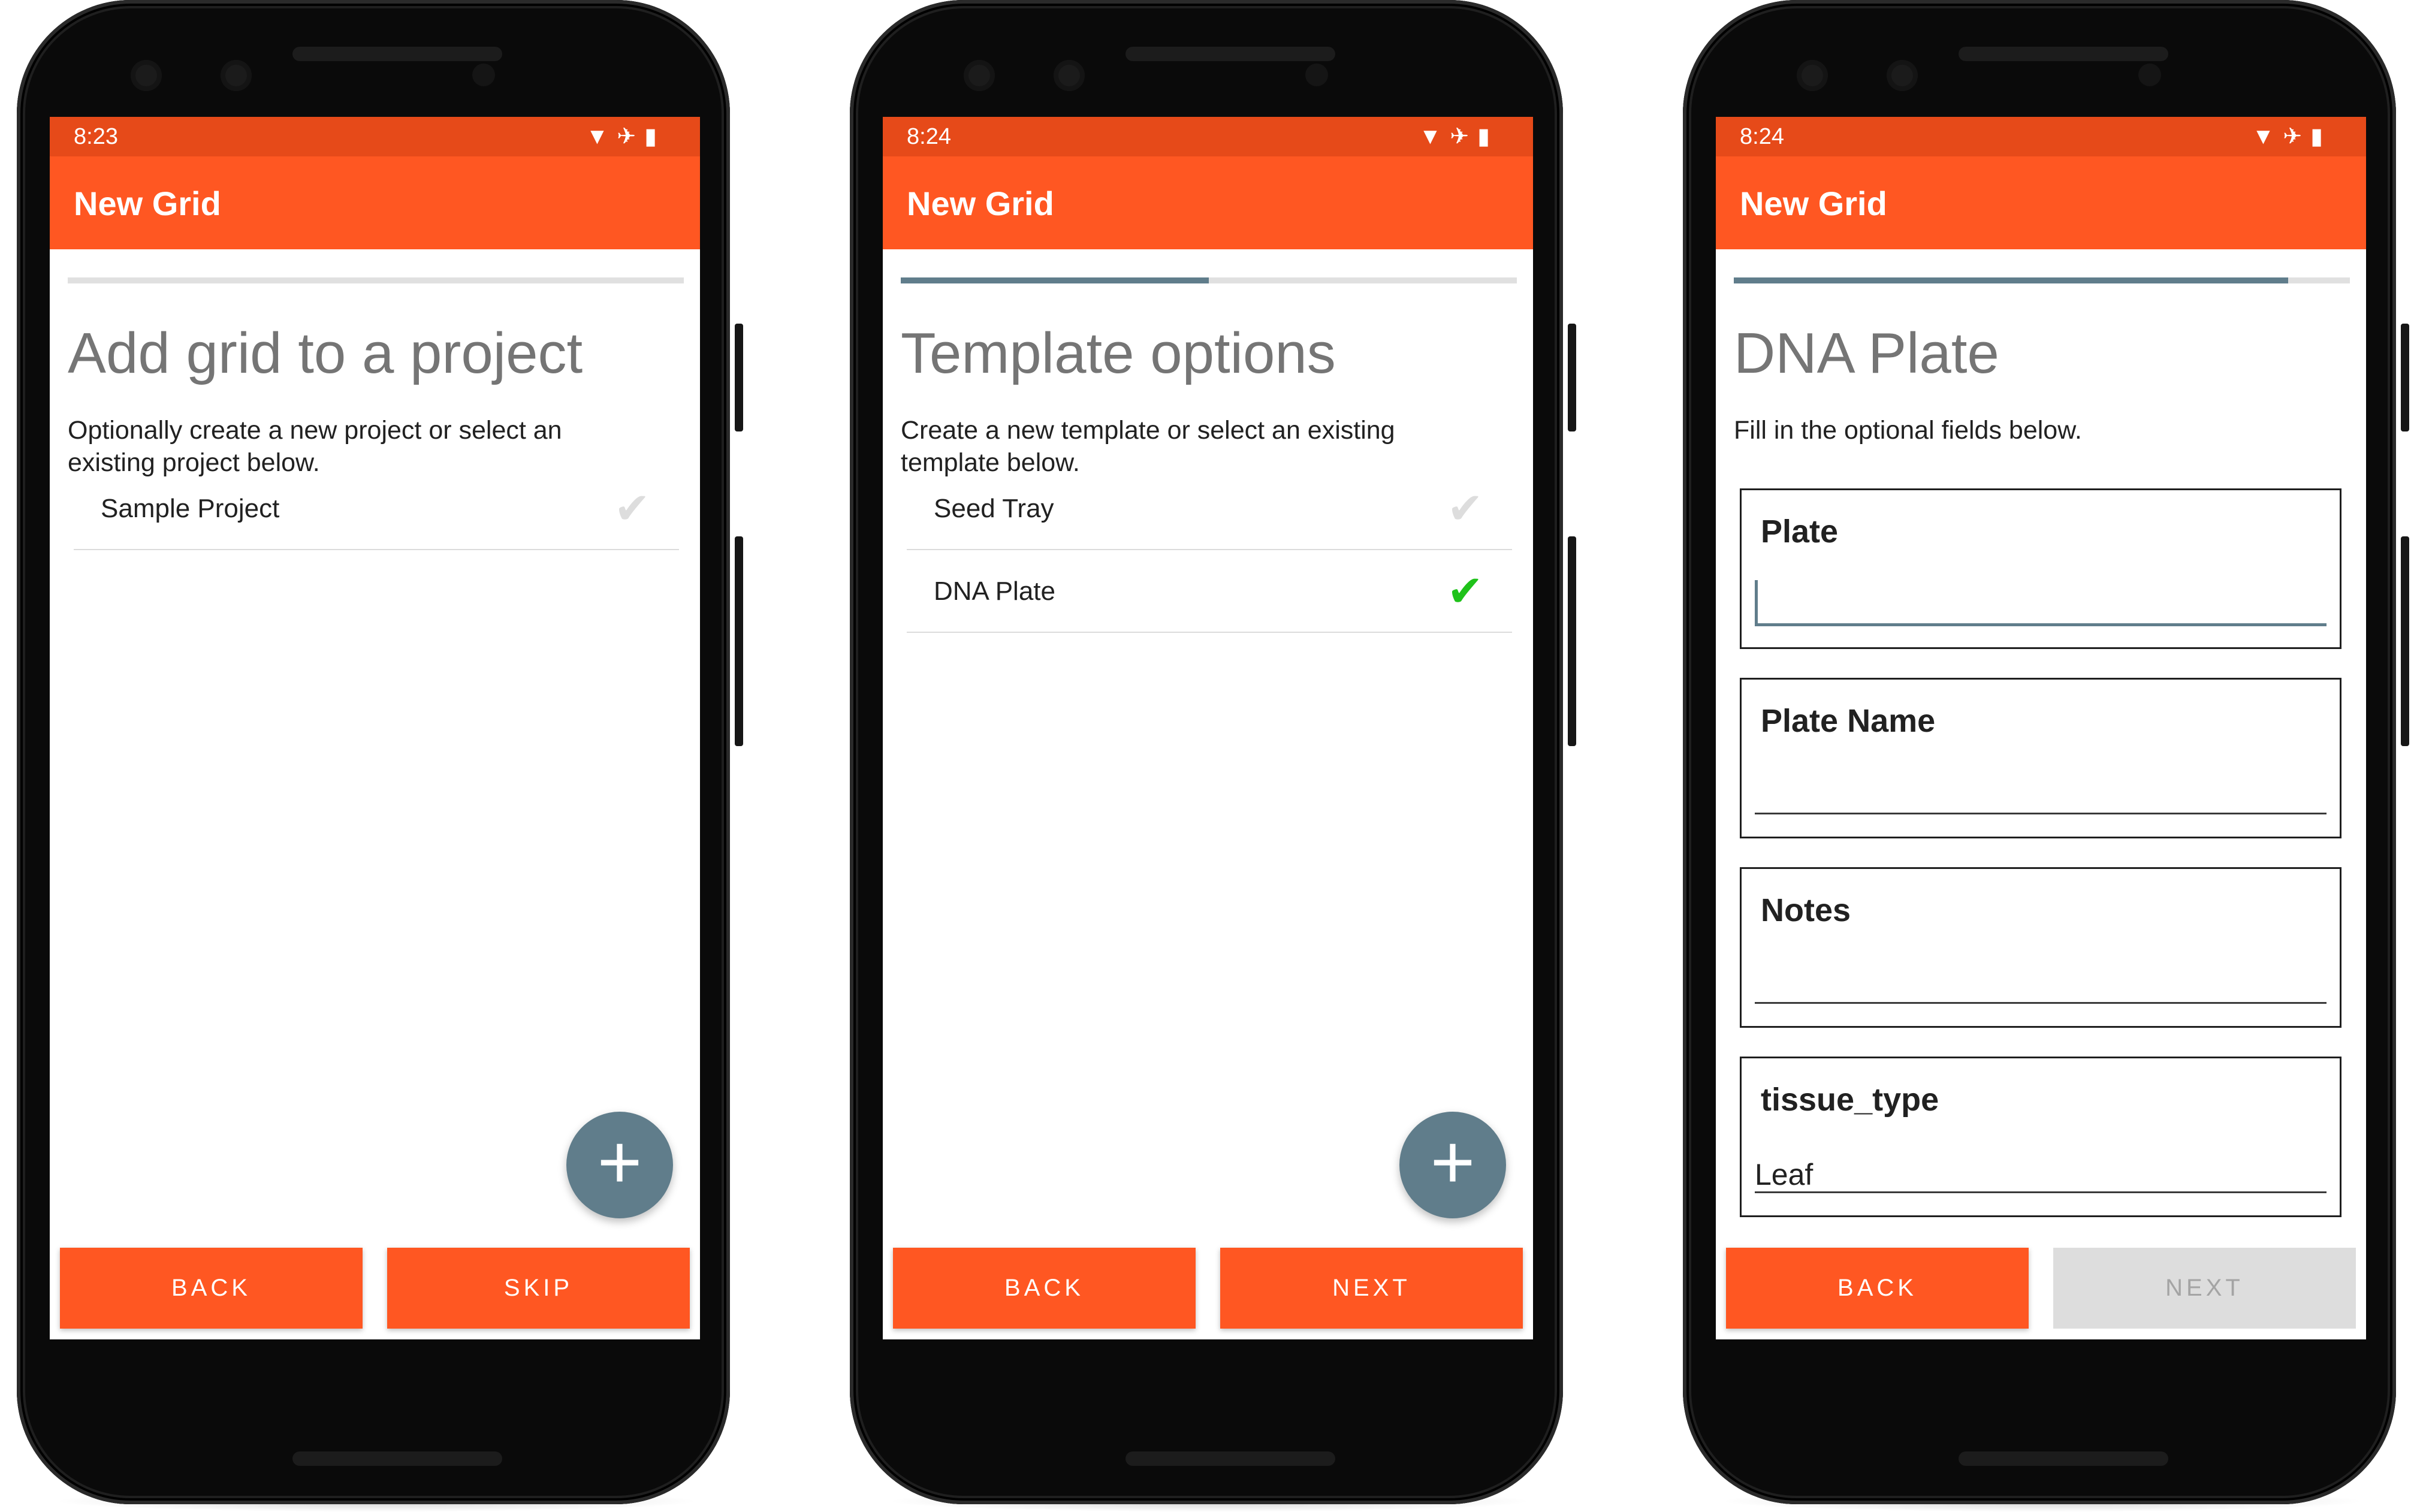 The width and height of the screenshot is (2420, 1512). I want to click on template-list: Seed Tray ✔ DNA Plate ✔, so click(1209, 550).